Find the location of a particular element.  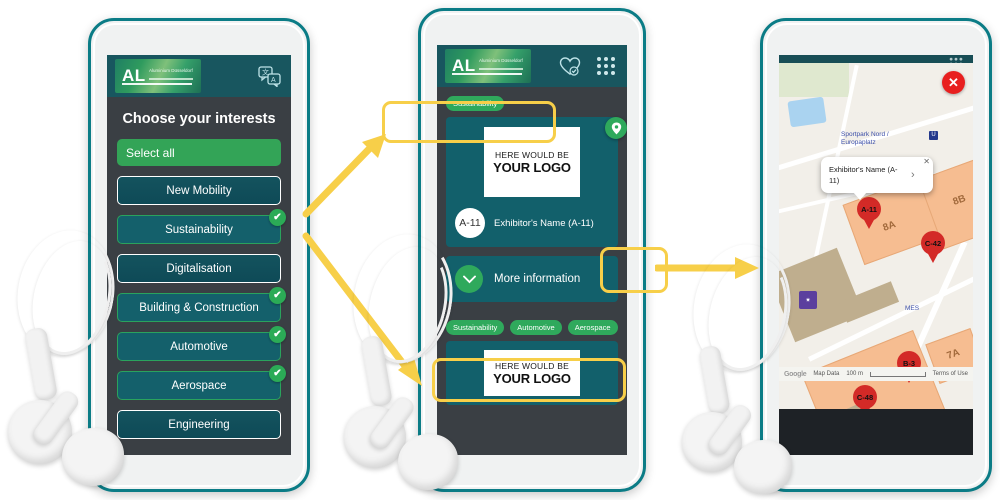

arrow-pin-to-map is located at coordinates (707, 268).